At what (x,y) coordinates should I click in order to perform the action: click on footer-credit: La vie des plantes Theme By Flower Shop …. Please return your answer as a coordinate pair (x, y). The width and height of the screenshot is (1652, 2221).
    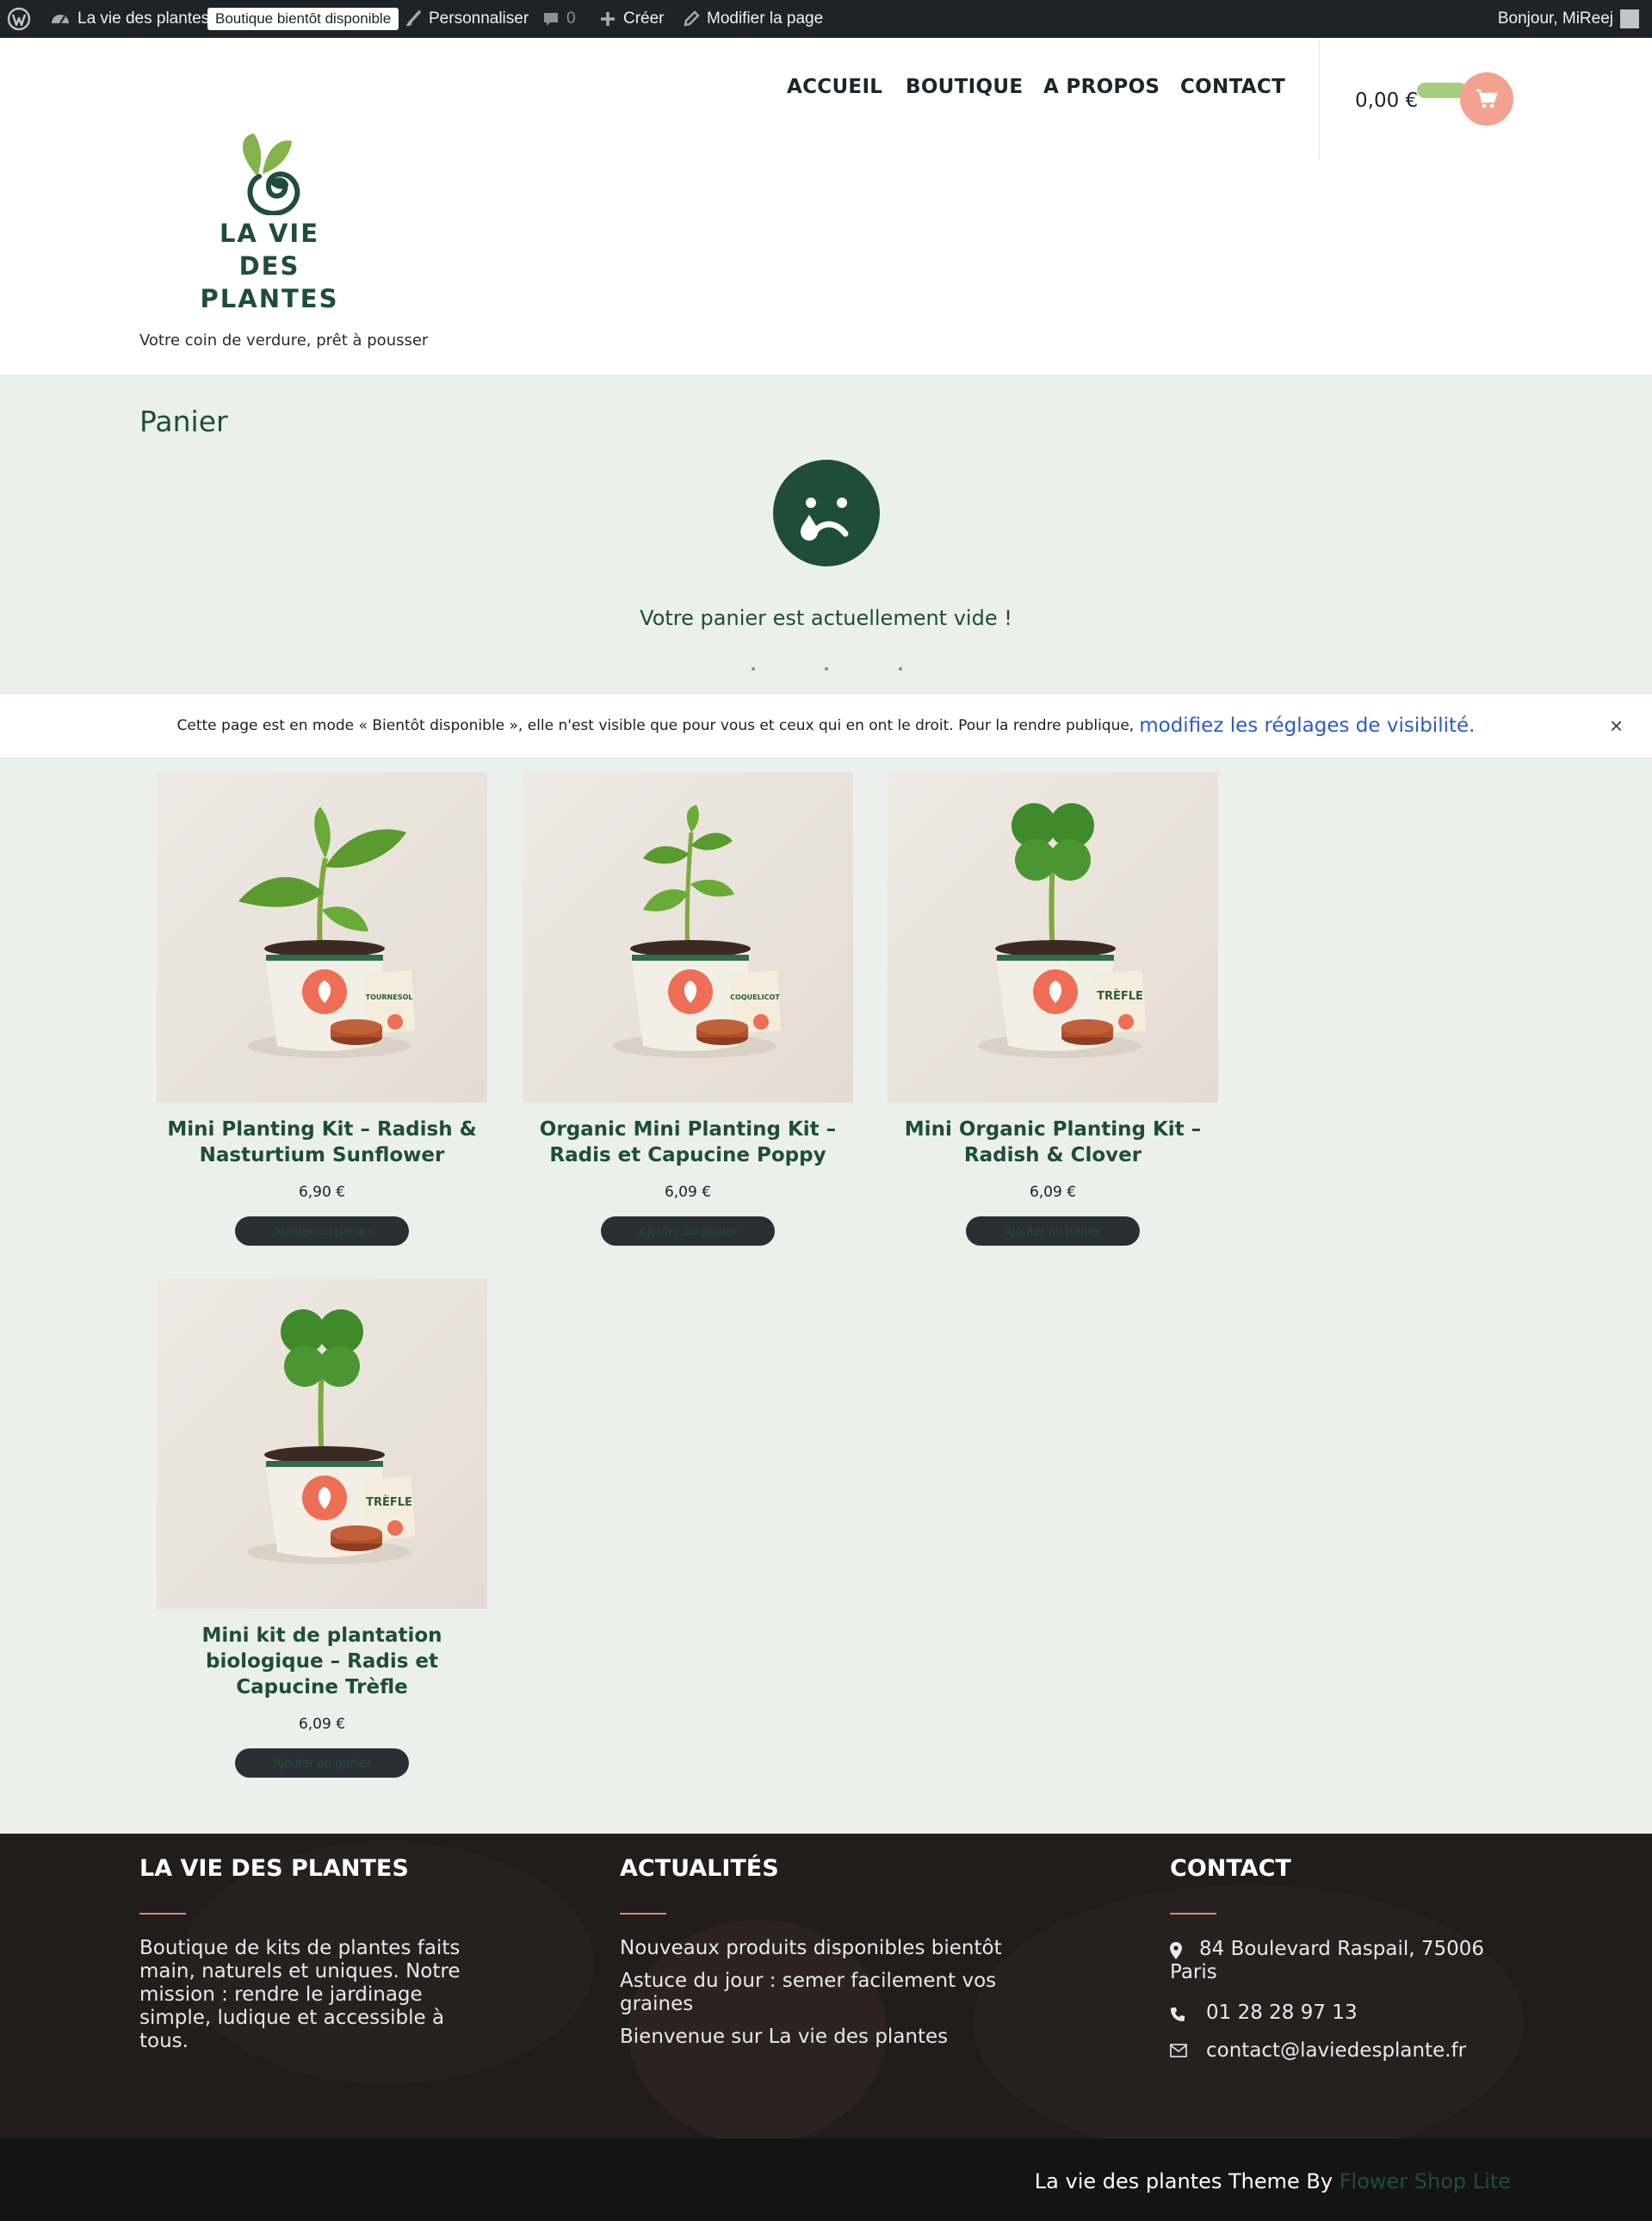
    Looking at the image, I should click on (1273, 2181).